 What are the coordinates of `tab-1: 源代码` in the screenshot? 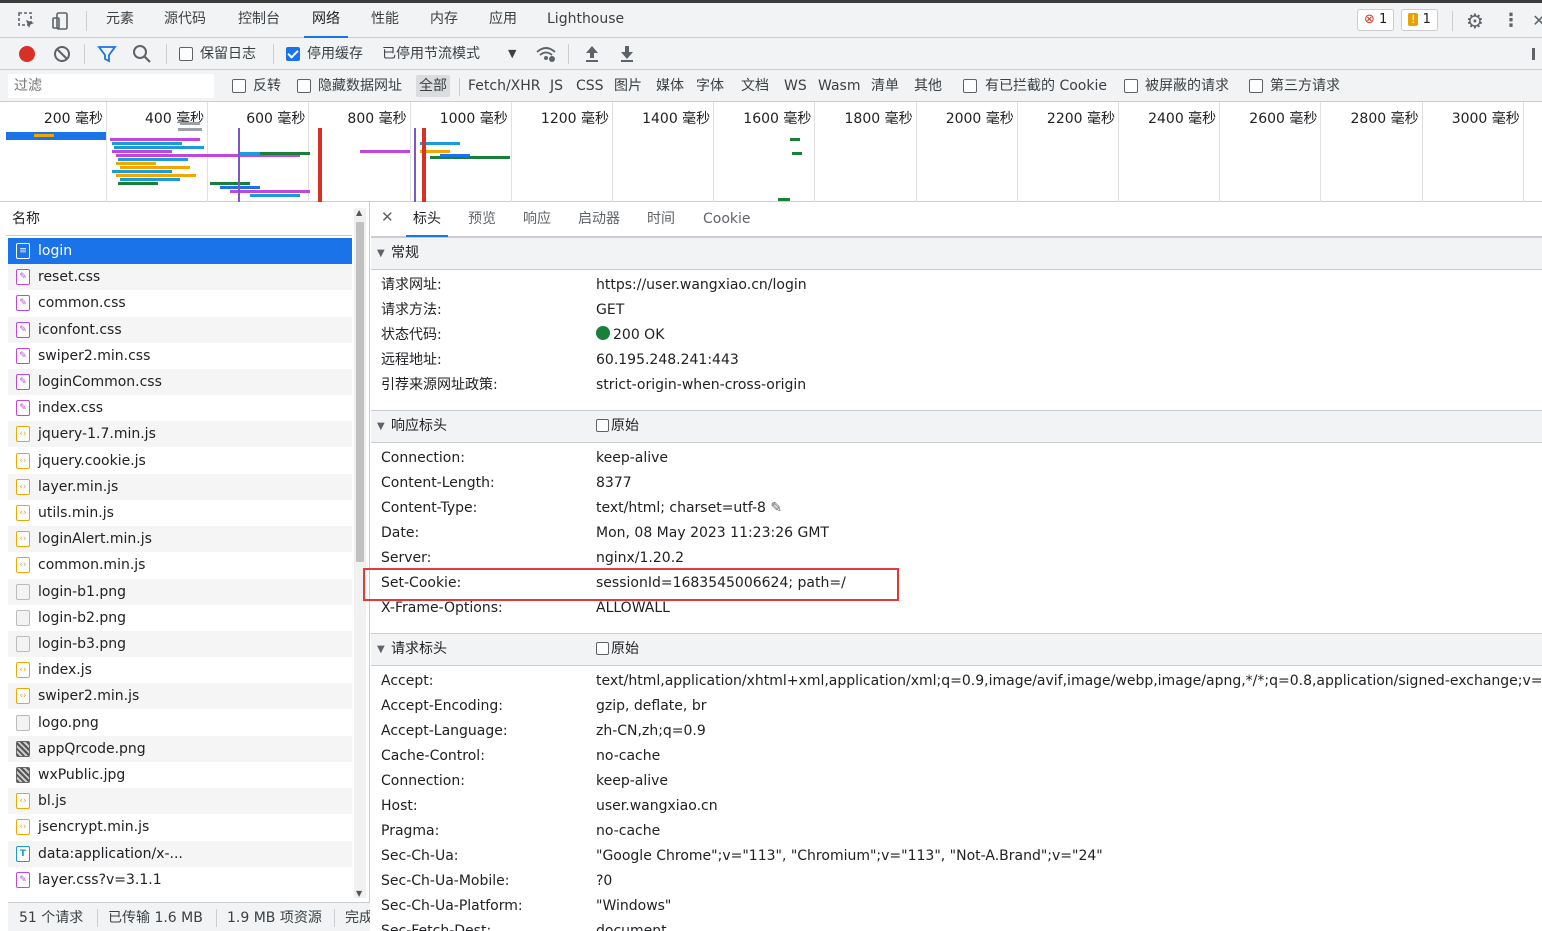 It's located at (185, 20).